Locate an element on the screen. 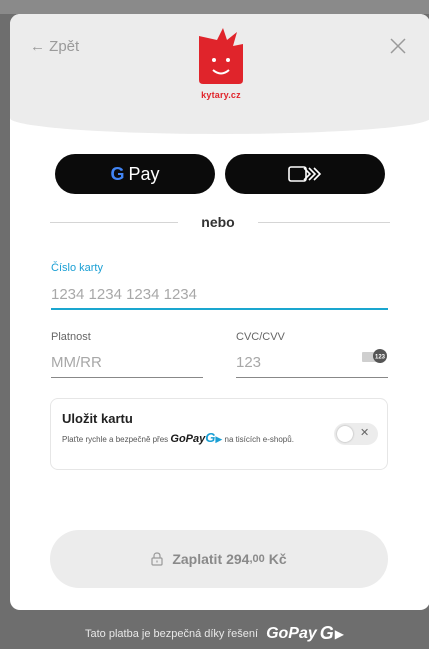 This screenshot has width=429, height=649. logo-caption: kytary.cz is located at coordinates (221, 95).